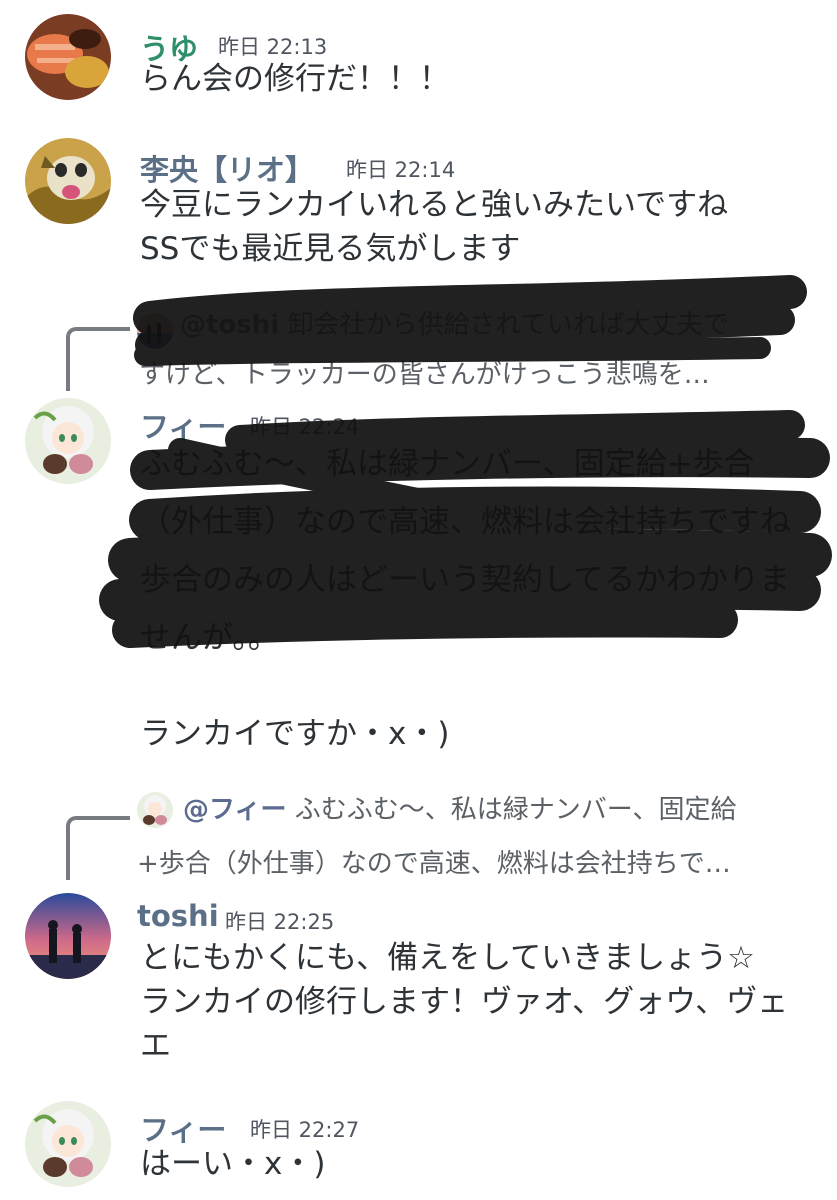 This screenshot has width=837, height=1200. I want to click on message-line: 歩合のみの人はどーいう契約してるかわかりま, so click(465, 580).